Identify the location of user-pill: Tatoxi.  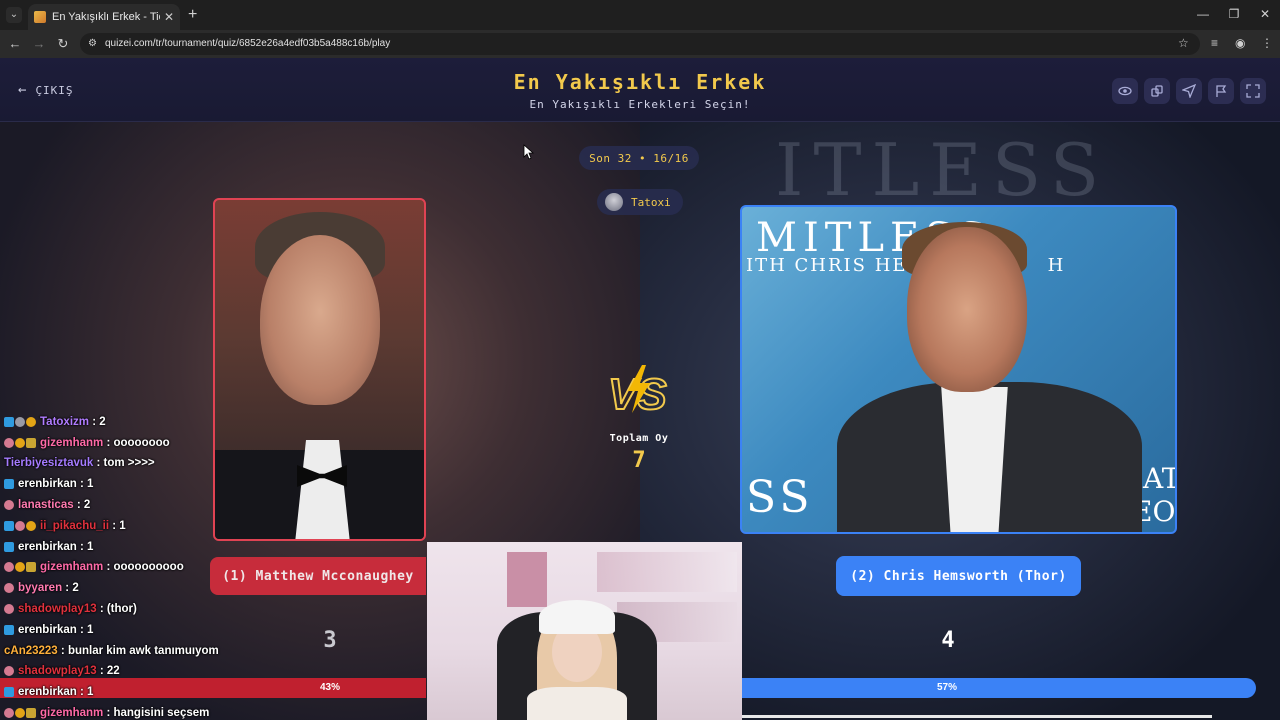
(640, 202).